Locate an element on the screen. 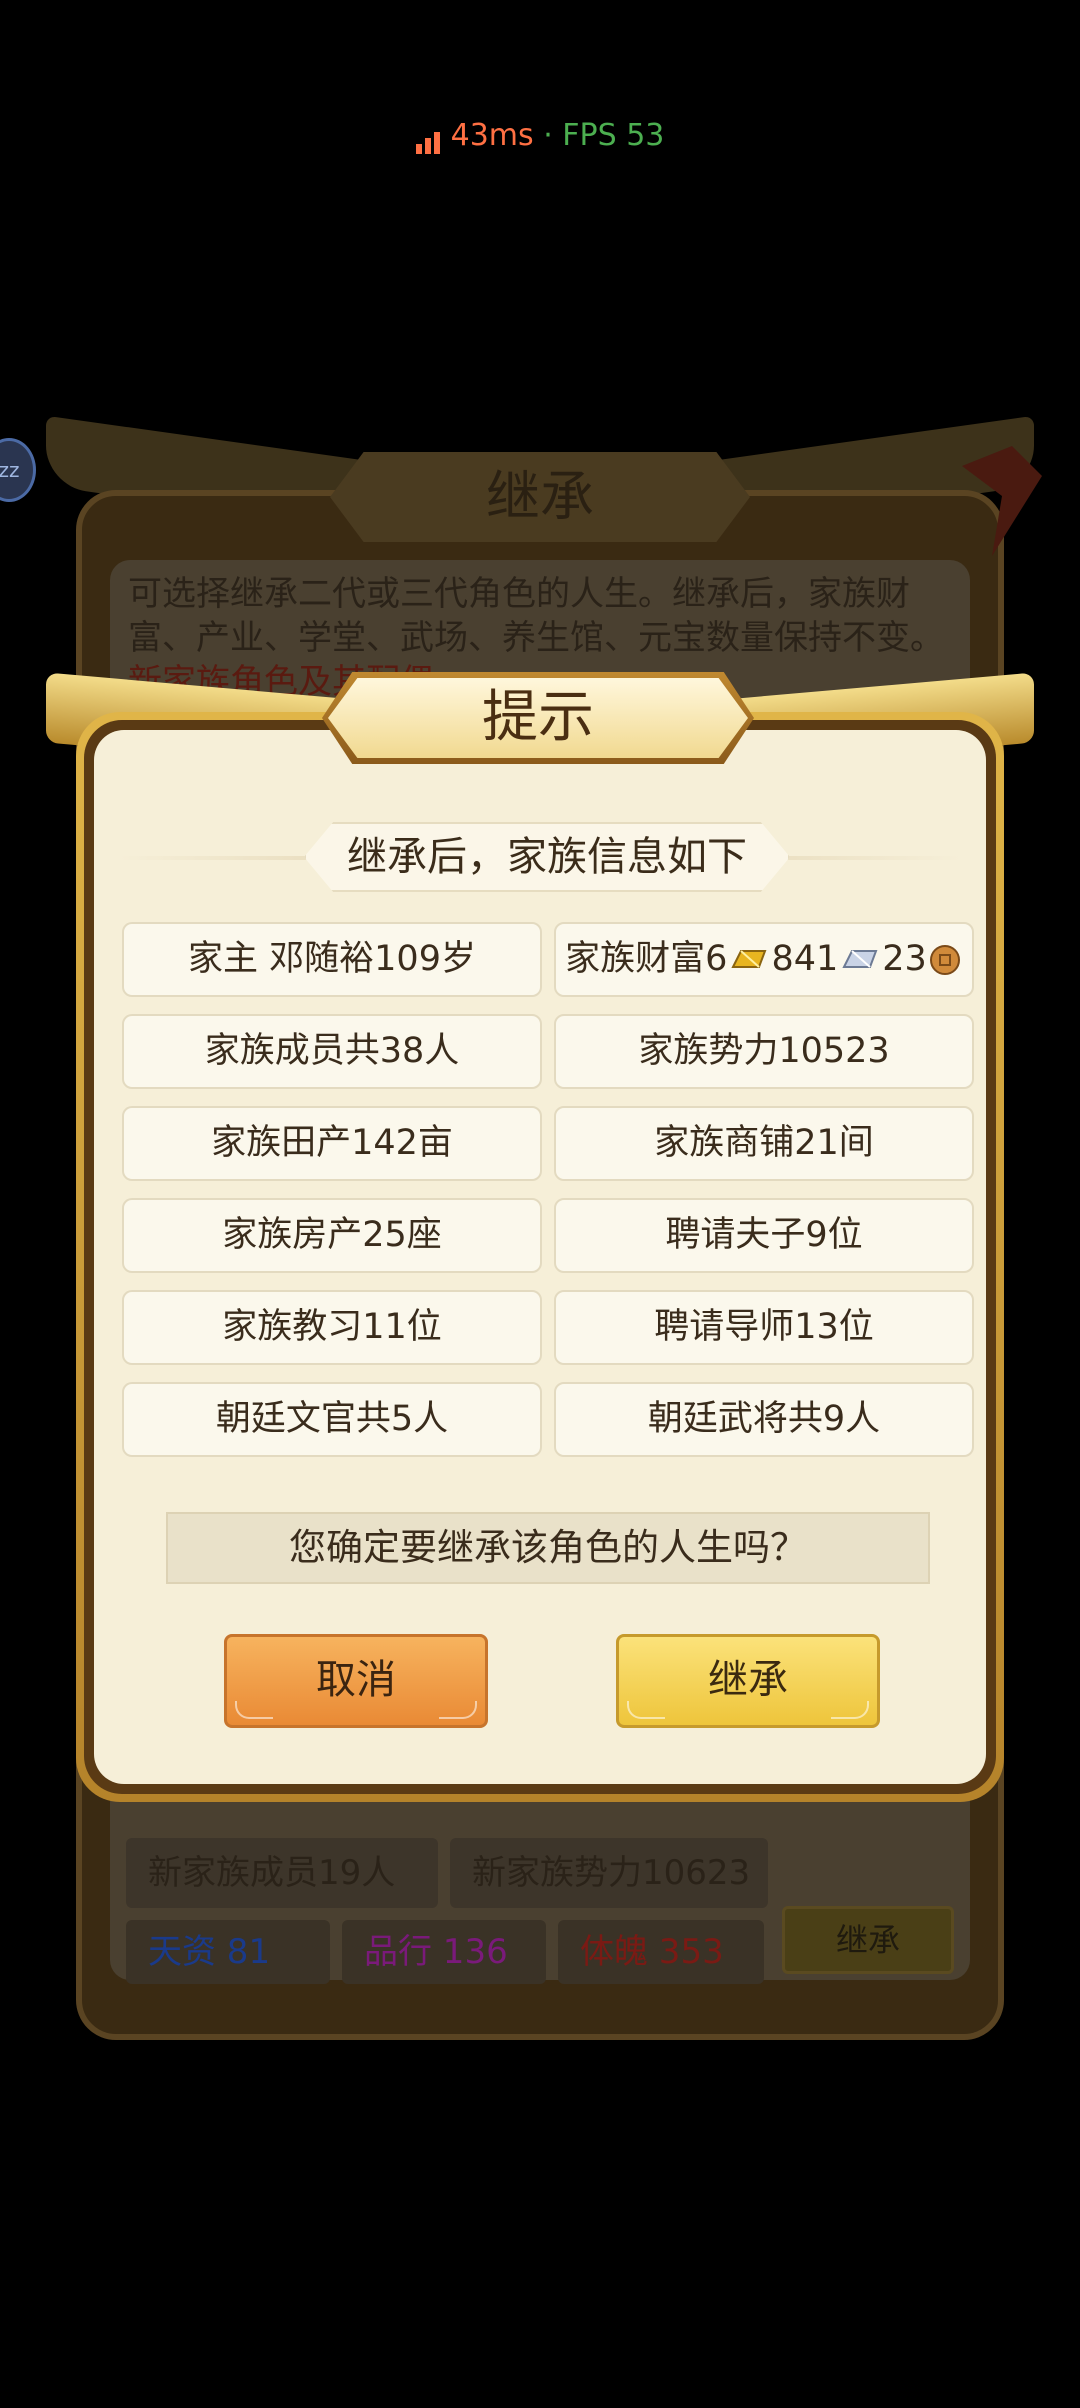 This screenshot has height=2408, width=1080. info-power: 家族势力10523 is located at coordinates (764, 1051).